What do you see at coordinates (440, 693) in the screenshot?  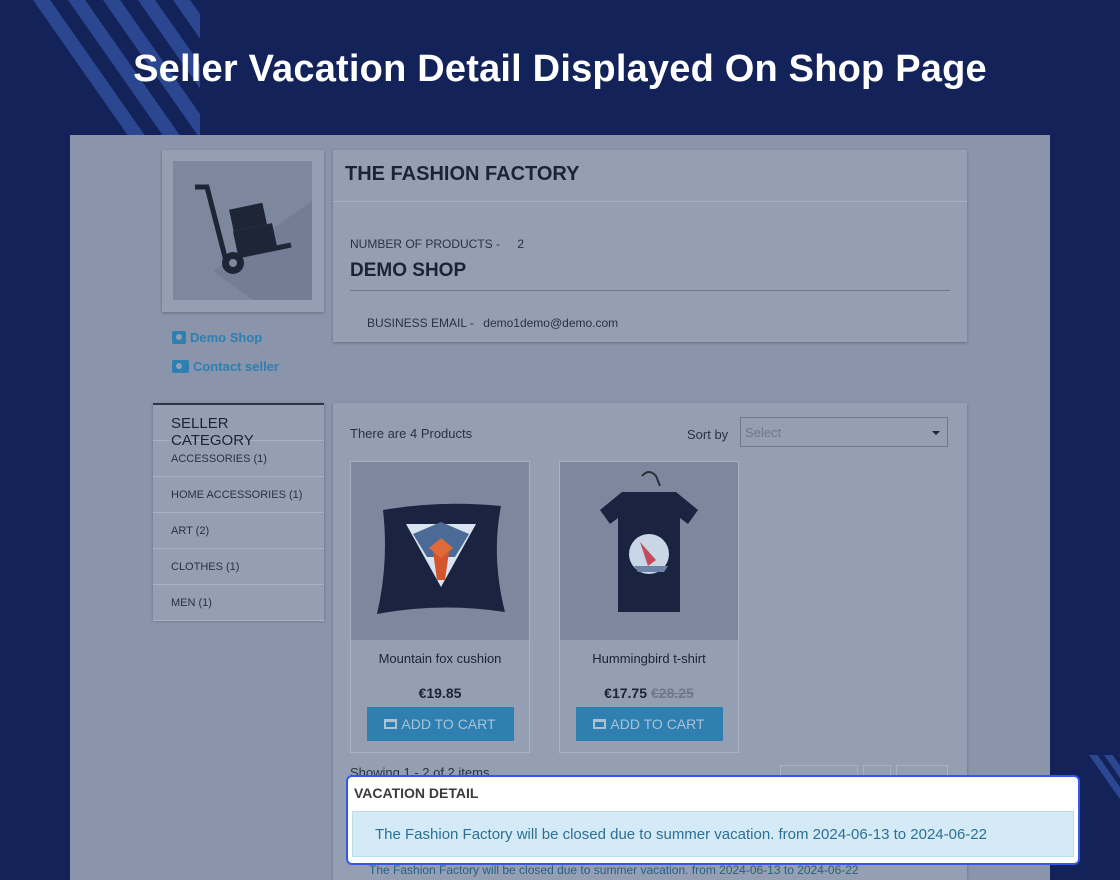 I see `product-price: €19.85` at bounding box center [440, 693].